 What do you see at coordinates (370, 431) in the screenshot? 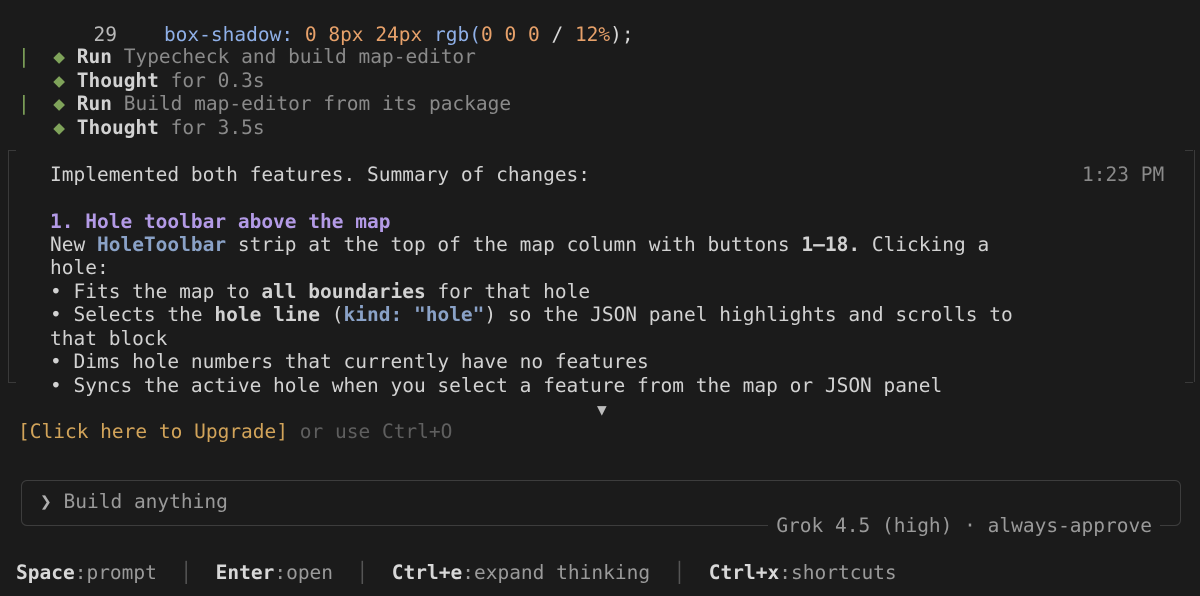
I see `upgrade-hint: or use Ctrl+O` at bounding box center [370, 431].